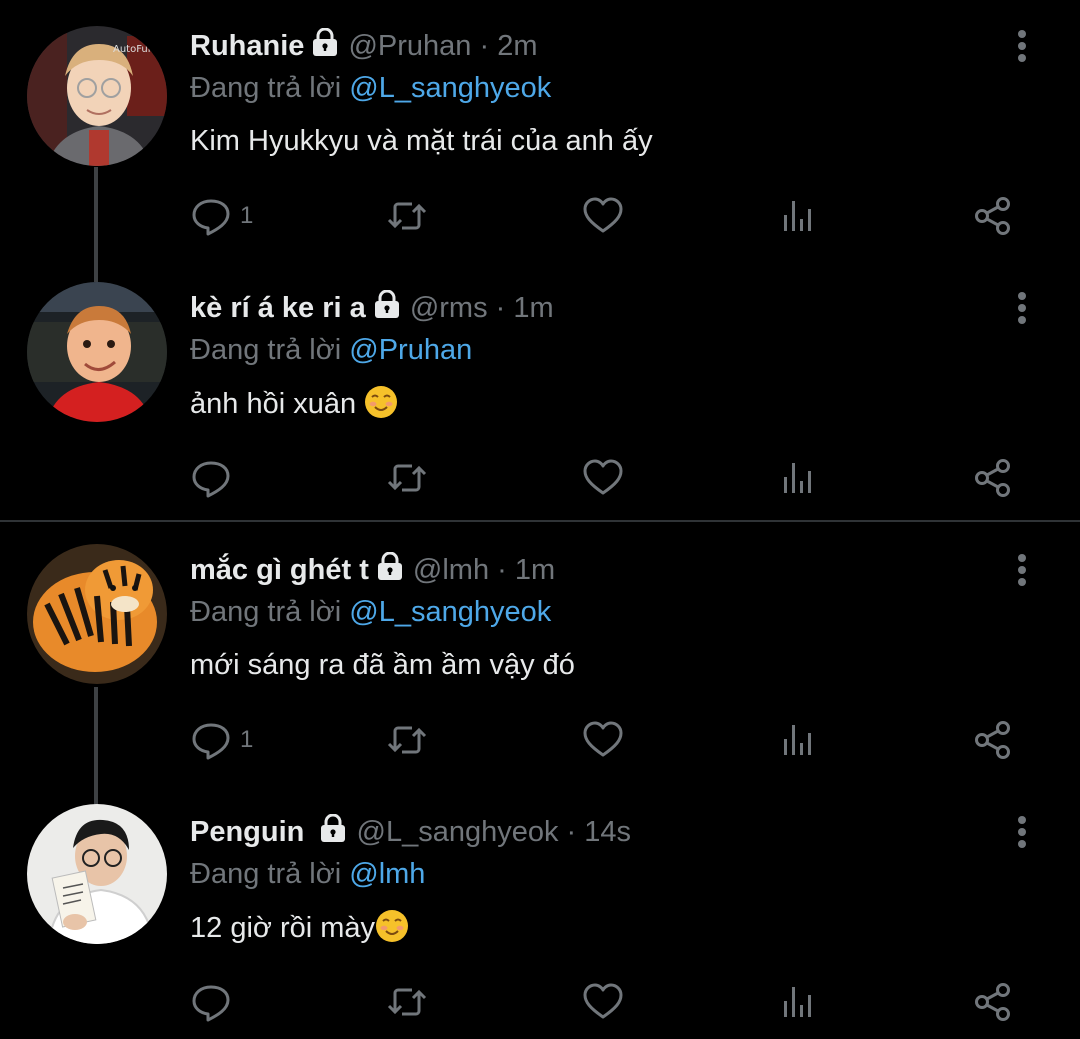  What do you see at coordinates (283, 928) in the screenshot?
I see `tweet-text-content: 12 giờ rồi mày` at bounding box center [283, 928].